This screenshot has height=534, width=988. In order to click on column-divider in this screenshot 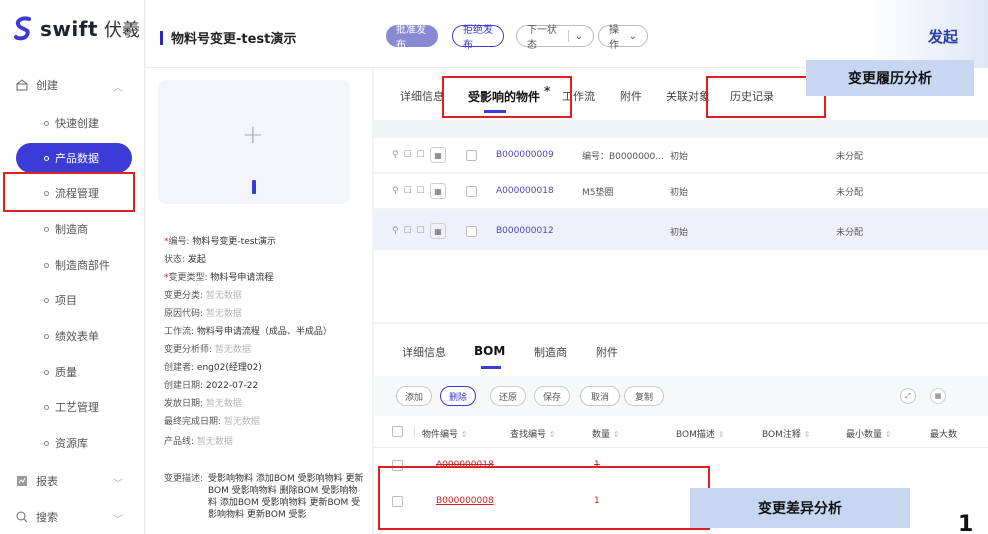, I will do `click(414, 432)`.